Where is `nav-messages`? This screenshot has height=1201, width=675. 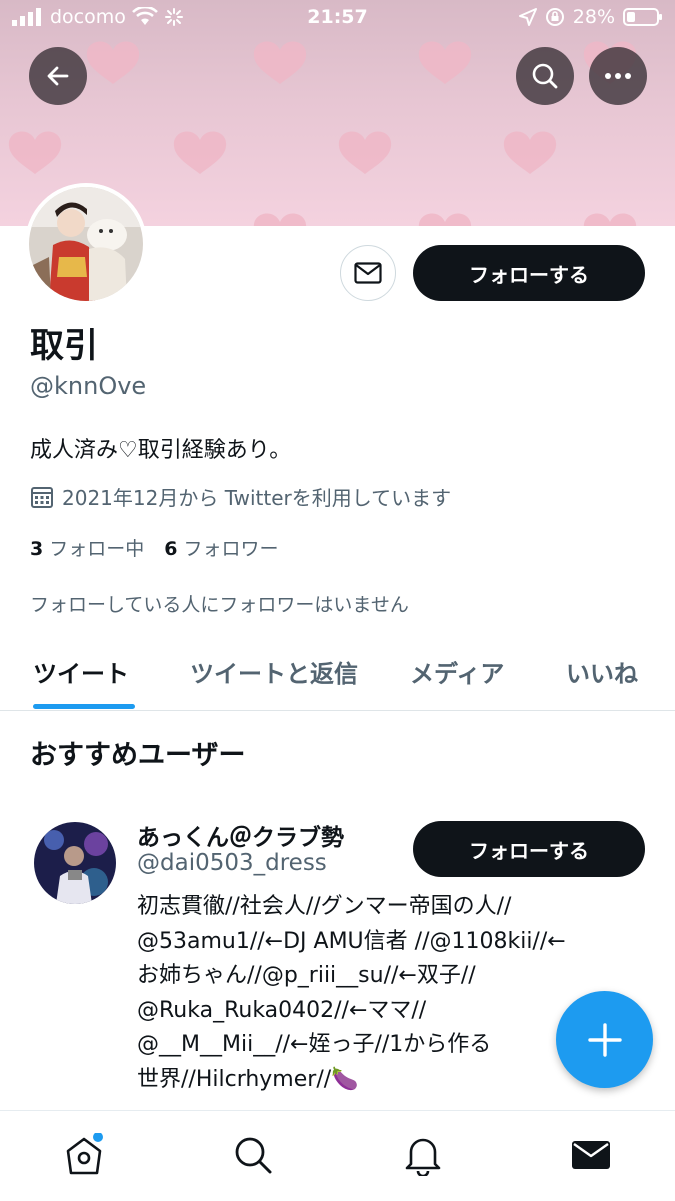 nav-messages is located at coordinates (591, 1155).